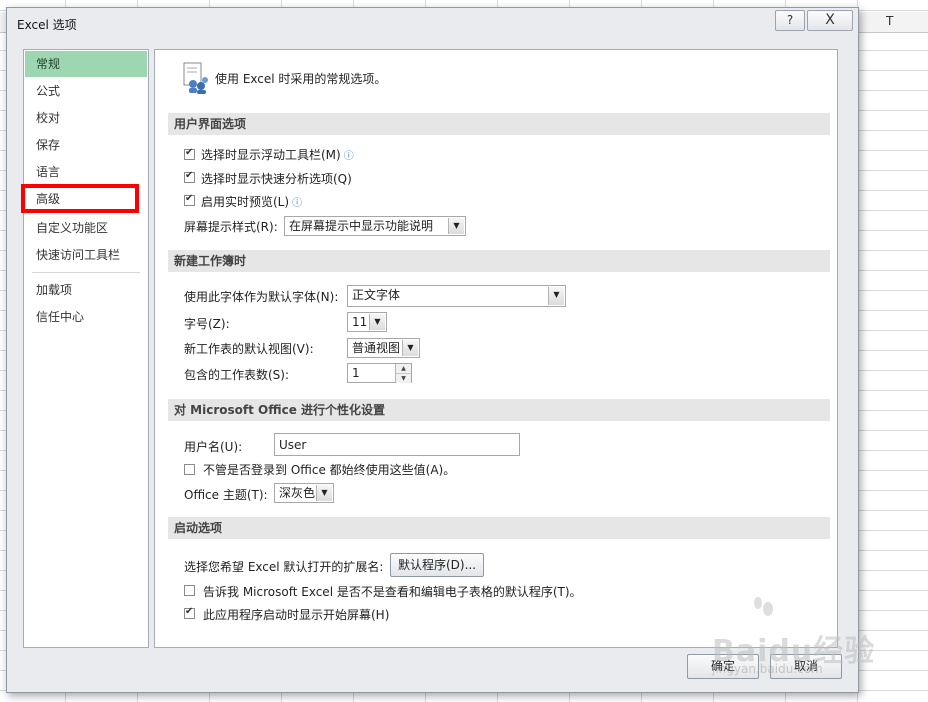  What do you see at coordinates (252, 202) in the screenshot?
I see `live-preview-label: 启用实时预览(L) ⓘ` at bounding box center [252, 202].